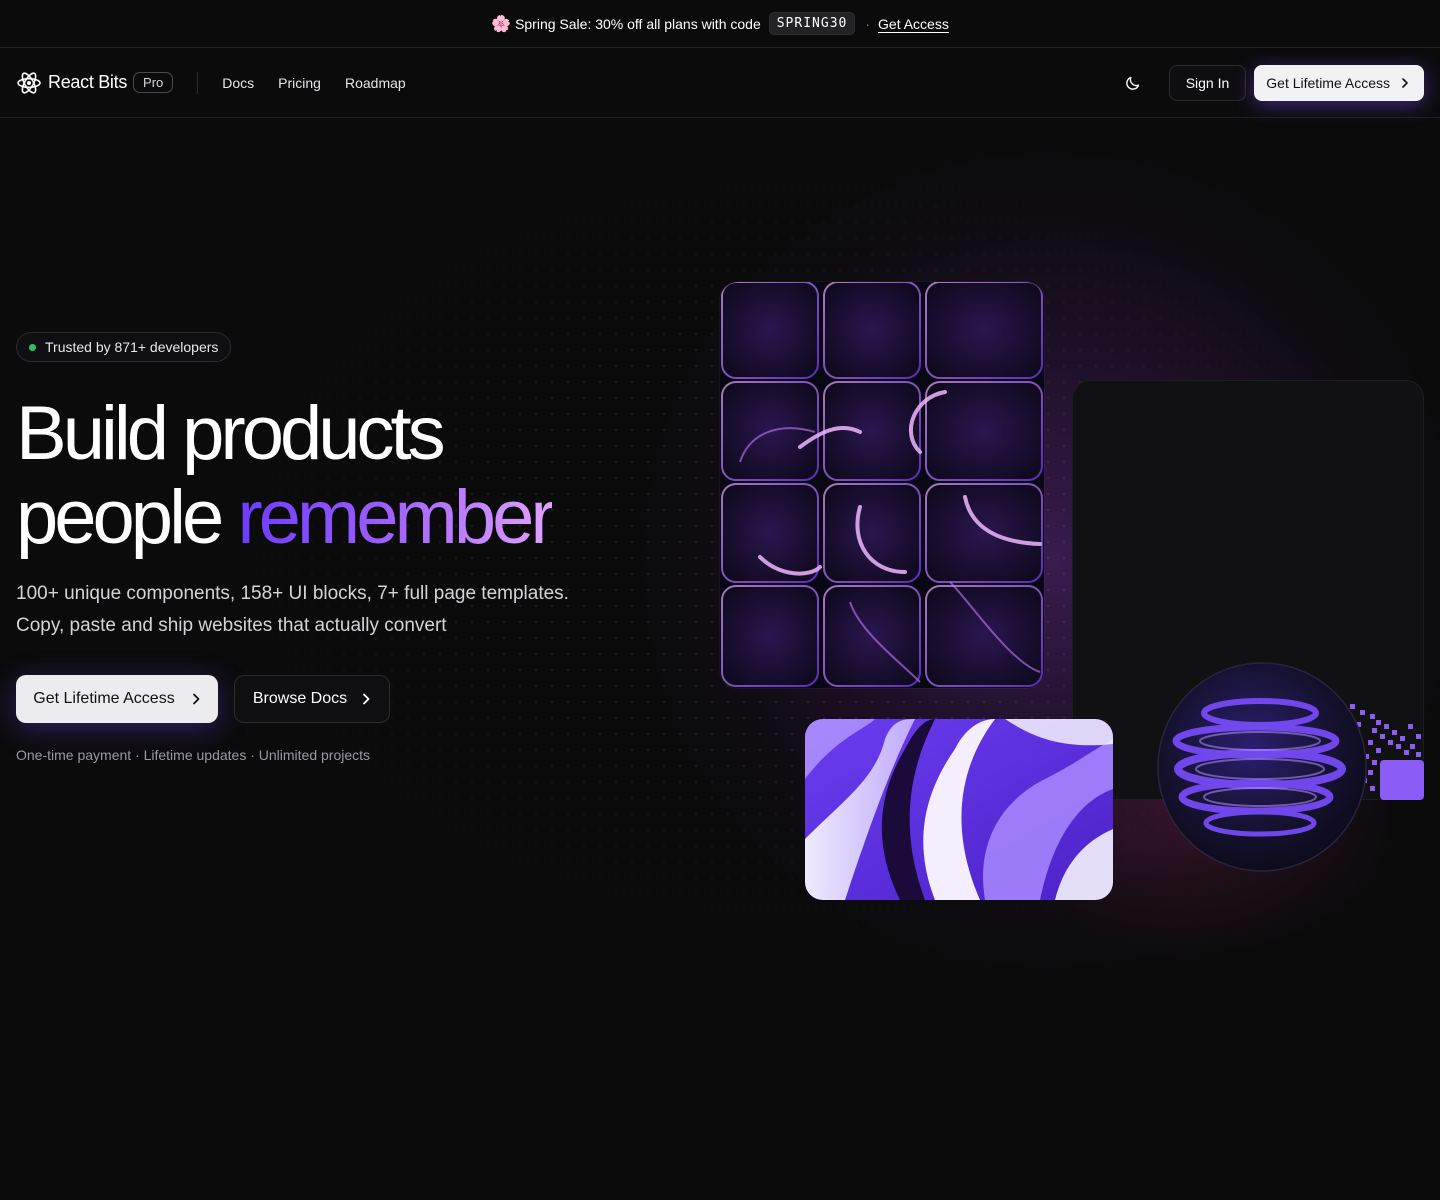 The width and height of the screenshot is (1440, 1200). What do you see at coordinates (104, 698) in the screenshot?
I see `primary-button-label: Get Lifetime Access` at bounding box center [104, 698].